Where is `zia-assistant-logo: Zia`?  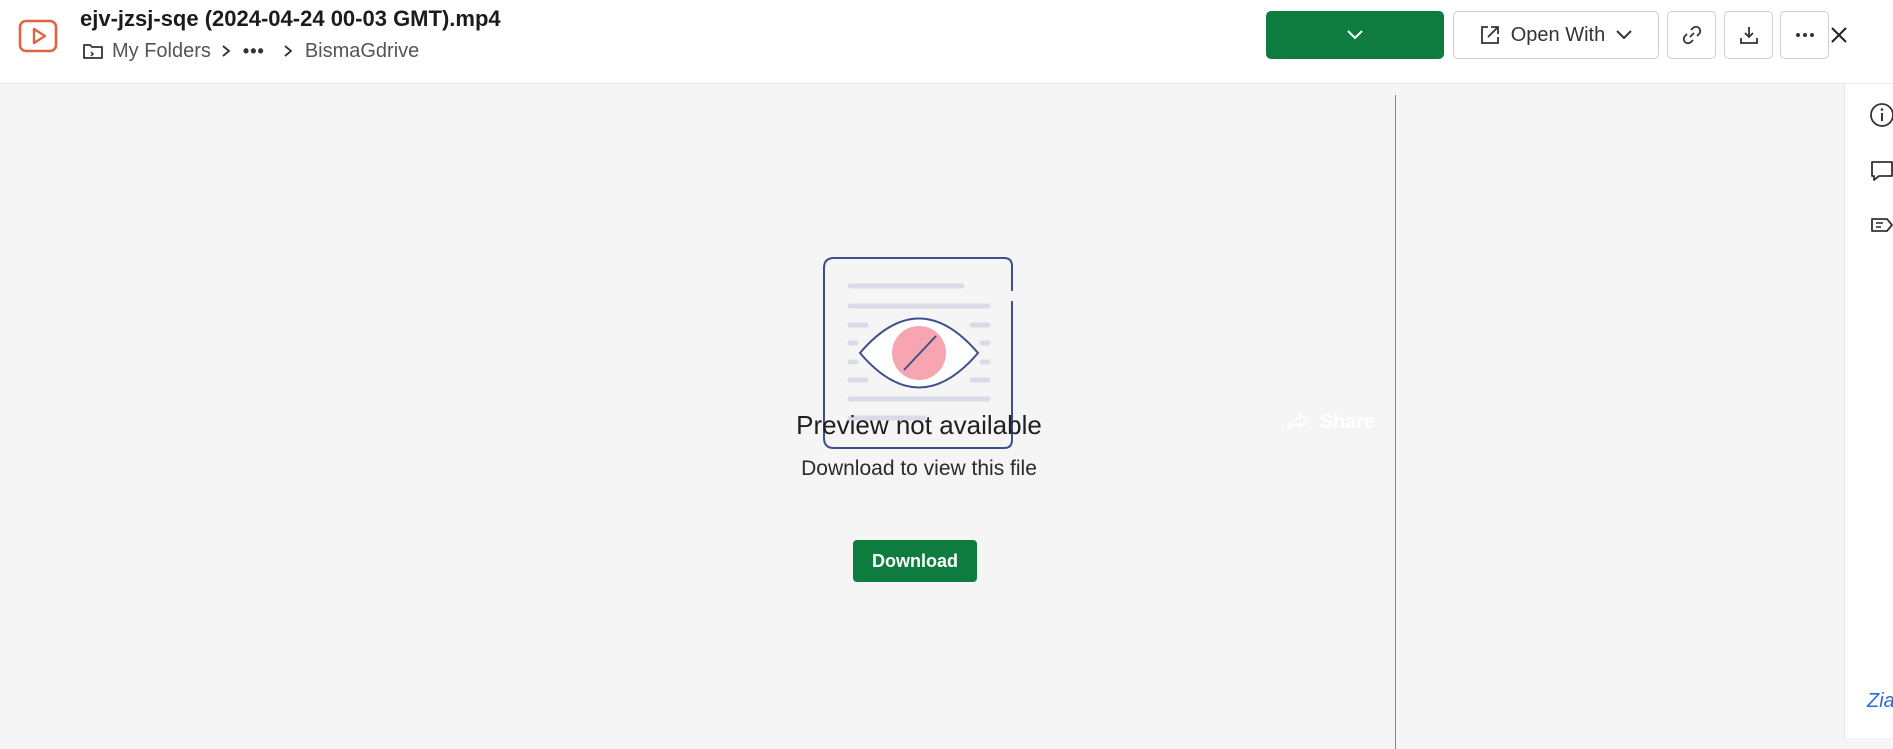 zia-assistant-logo: Zia is located at coordinates (1880, 701).